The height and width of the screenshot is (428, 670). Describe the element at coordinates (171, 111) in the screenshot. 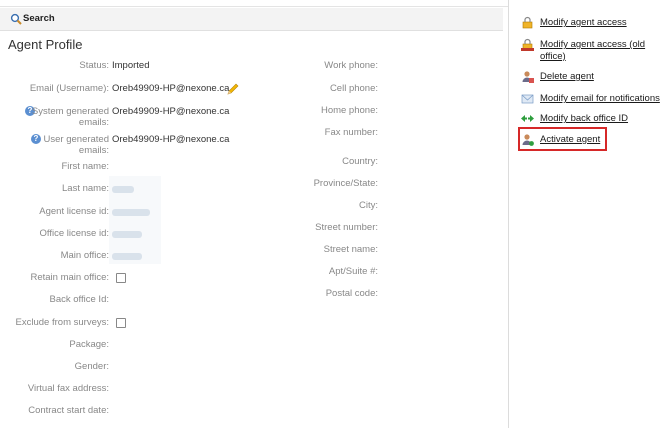

I see `system-emails-value: Oreb49909-HP@nexone.ca` at that location.